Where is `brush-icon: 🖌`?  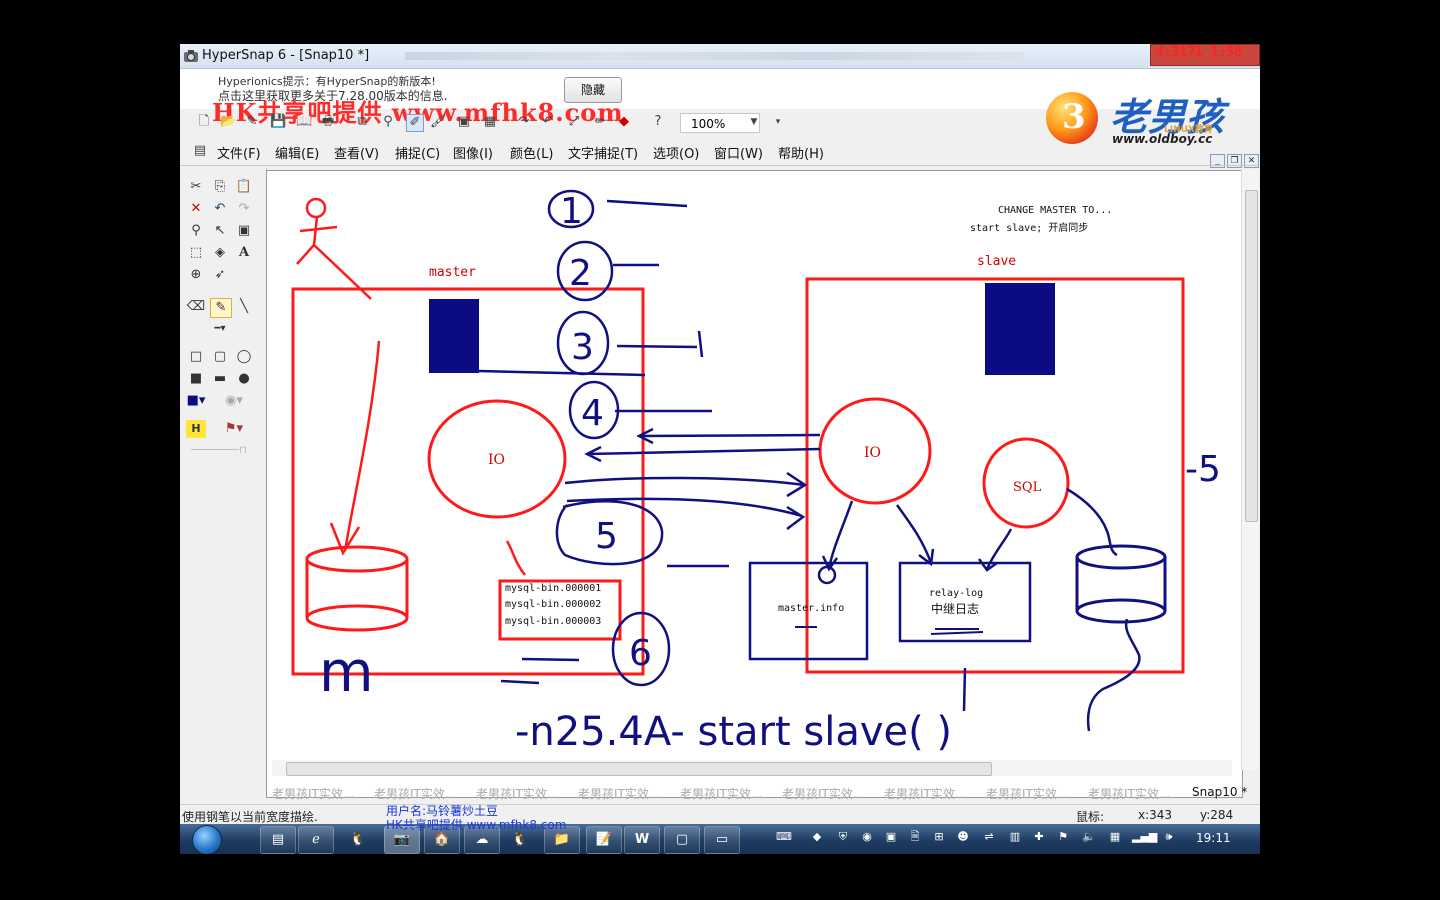 brush-icon: 🖌 is located at coordinates (438, 122).